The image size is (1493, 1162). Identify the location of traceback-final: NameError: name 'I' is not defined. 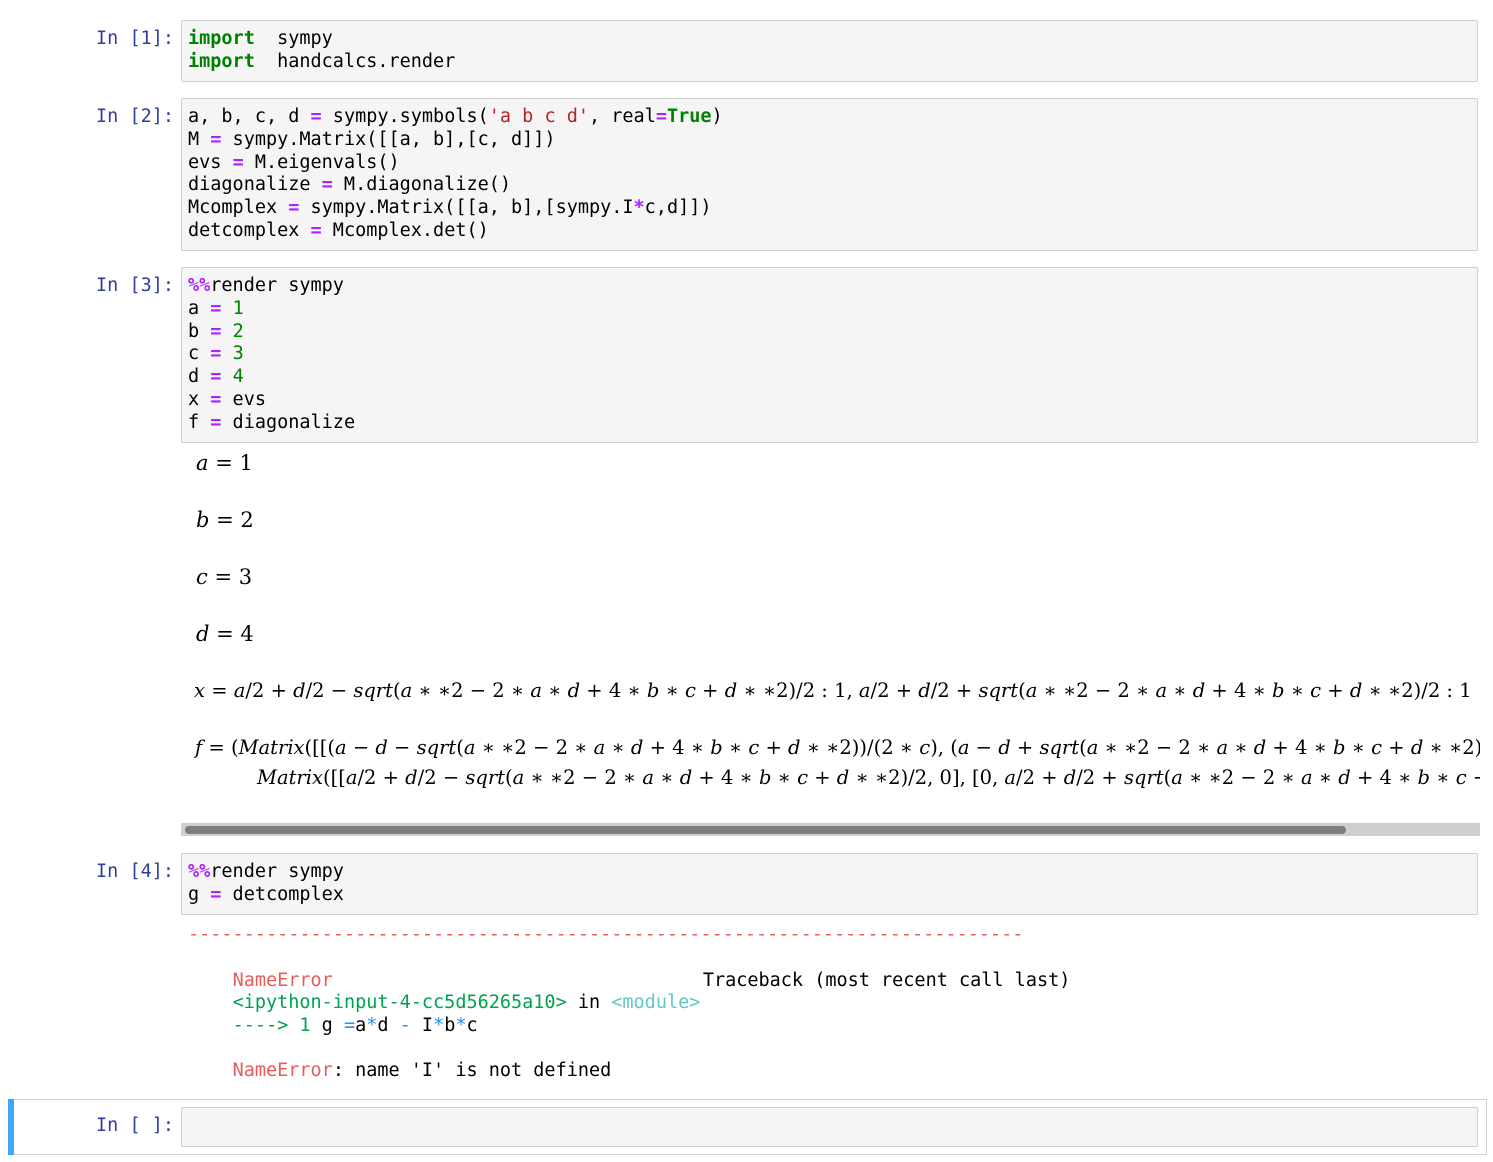
(400, 1071).